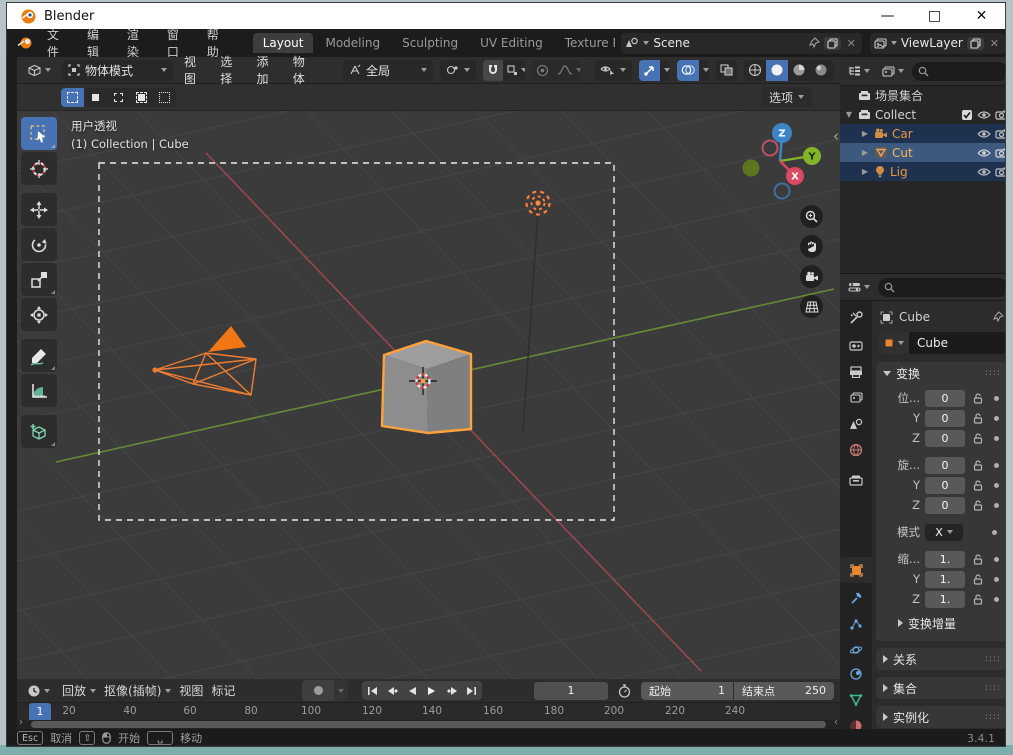 Image resolution: width=1013 pixels, height=755 pixels. I want to click on outliner-row-scene-collection: 场景集合, so click(922, 95).